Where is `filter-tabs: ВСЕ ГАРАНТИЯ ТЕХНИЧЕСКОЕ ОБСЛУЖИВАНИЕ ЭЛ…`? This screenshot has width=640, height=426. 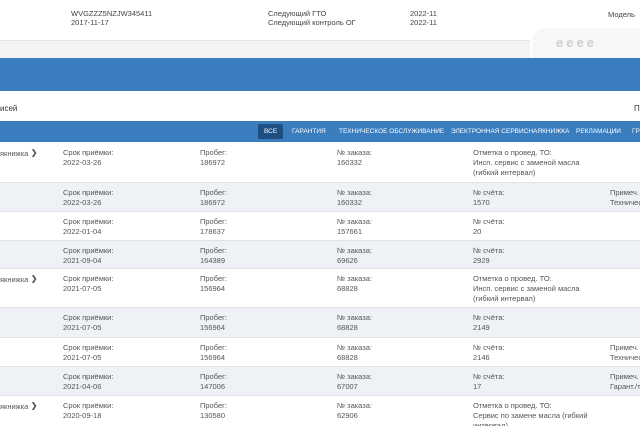
filter-tabs: ВСЕ ГАРАНТИЯ ТЕХНИЧЕСКОЕ ОБСЛУЖИВАНИЕ ЭЛ… is located at coordinates (320, 131).